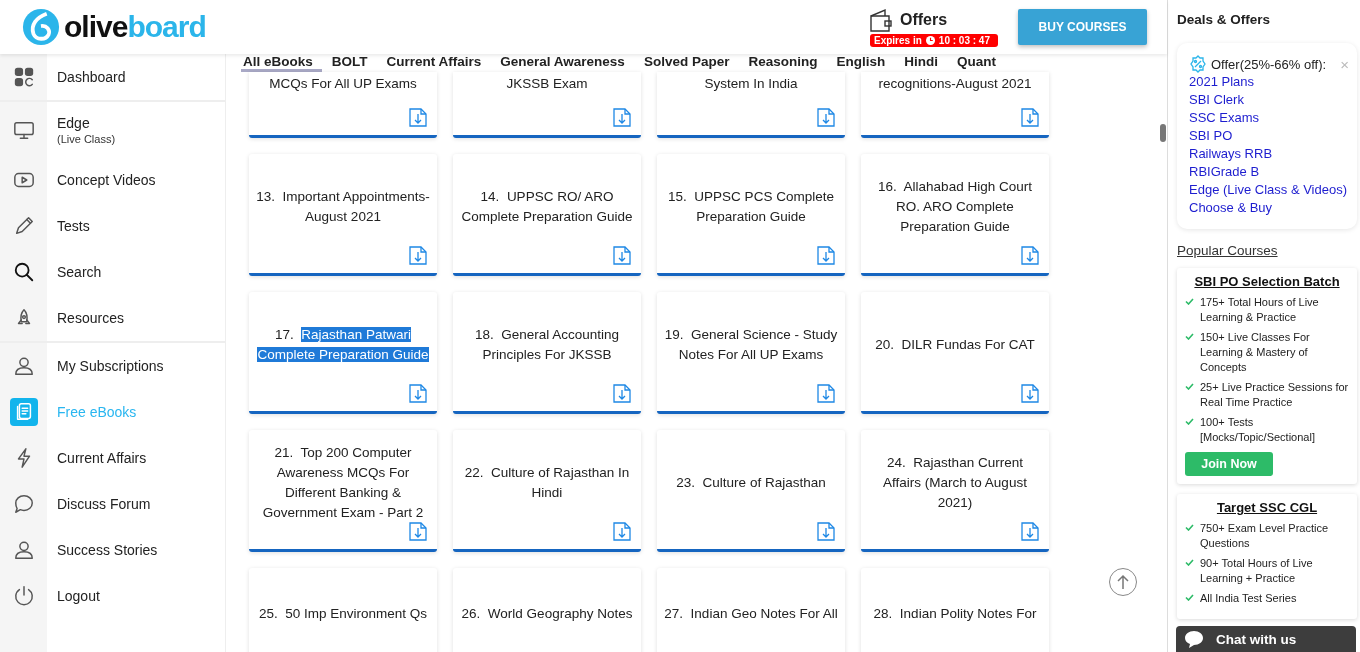 The height and width of the screenshot is (652, 1360). Describe the element at coordinates (1274, 395) in the screenshot. I see `course-feature: 25+ Live Practice Sessions for Real Time Practice` at that location.